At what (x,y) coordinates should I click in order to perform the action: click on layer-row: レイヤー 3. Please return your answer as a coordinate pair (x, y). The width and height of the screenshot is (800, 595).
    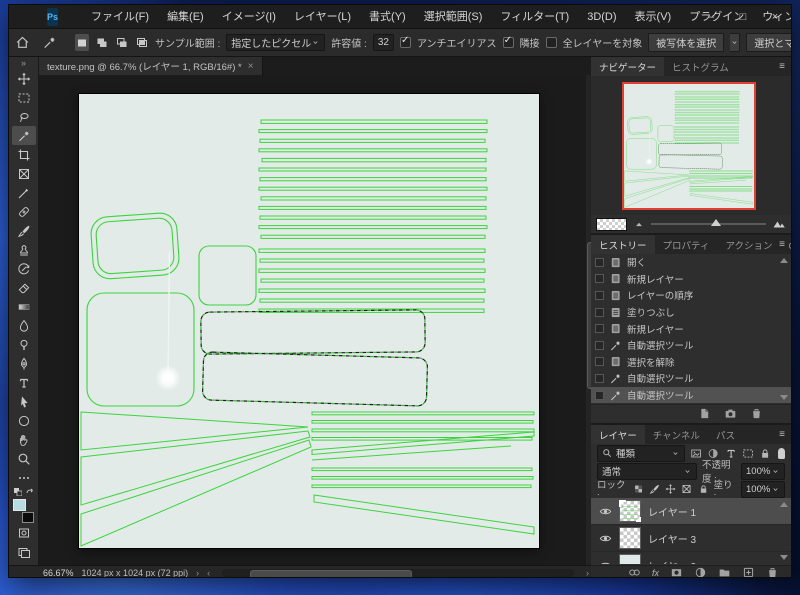
    Looking at the image, I should click on (691, 538).